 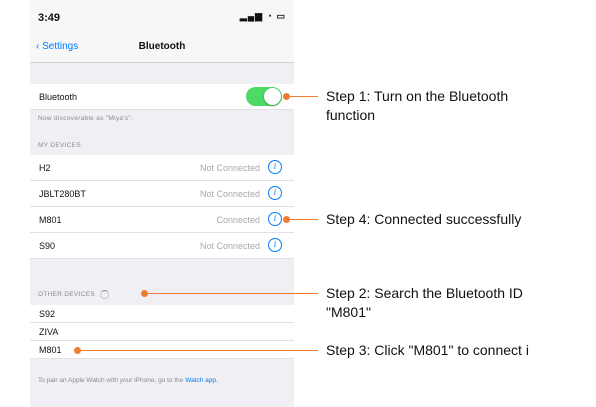 I want to click on device-name: S92, so click(x=47, y=314).